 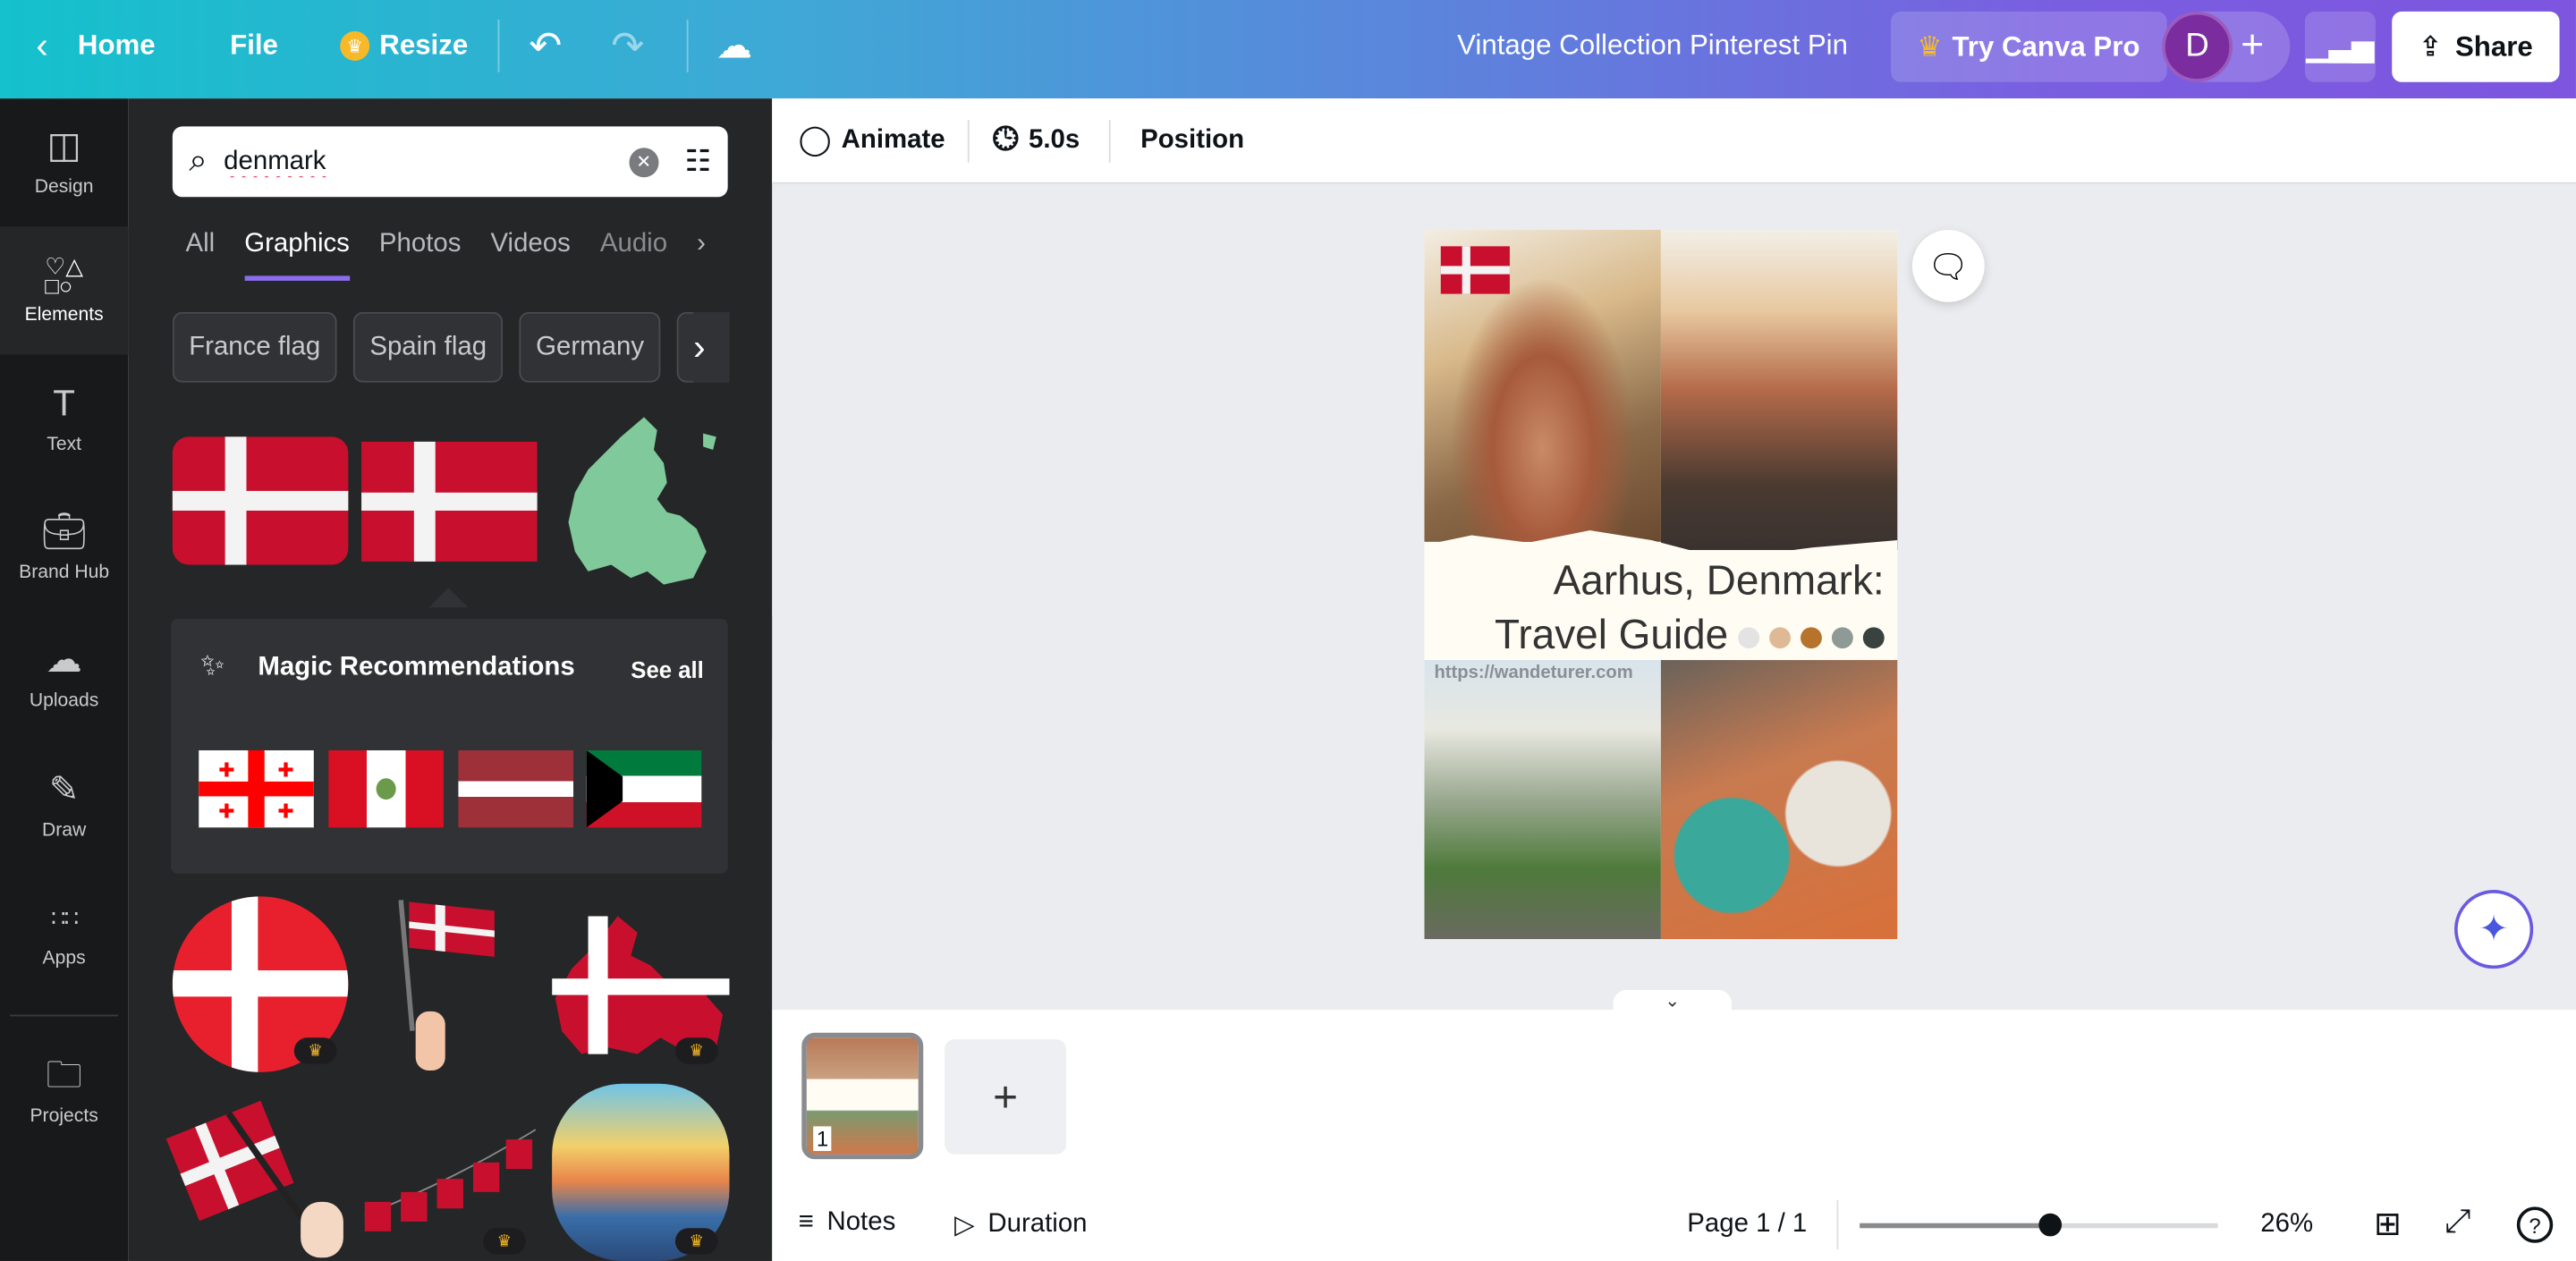 I want to click on graphic-denmark-map, so click(x=640, y=501).